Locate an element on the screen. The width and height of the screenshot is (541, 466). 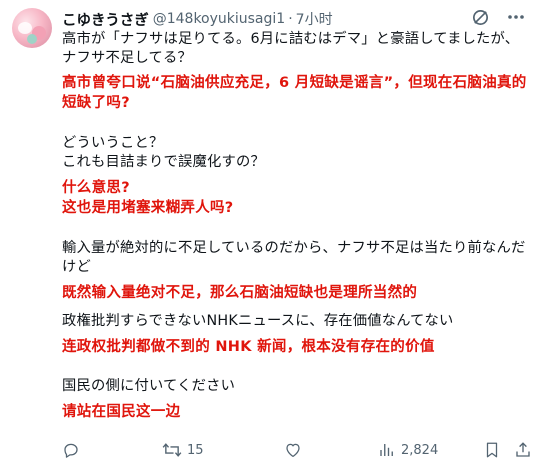
grok-icon is located at coordinates (480, 17).